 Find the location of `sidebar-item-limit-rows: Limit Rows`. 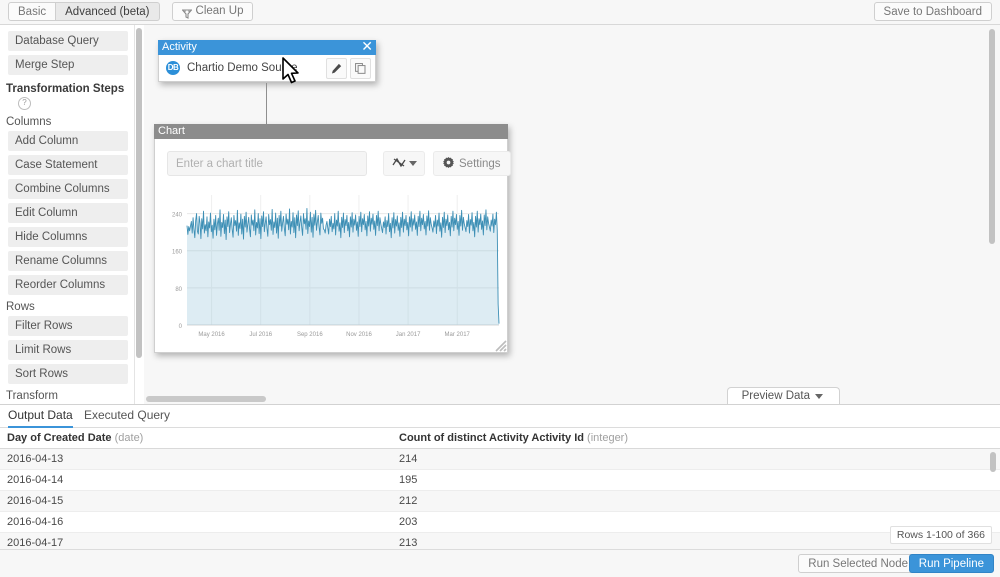

sidebar-item-limit-rows: Limit Rows is located at coordinates (68, 350).